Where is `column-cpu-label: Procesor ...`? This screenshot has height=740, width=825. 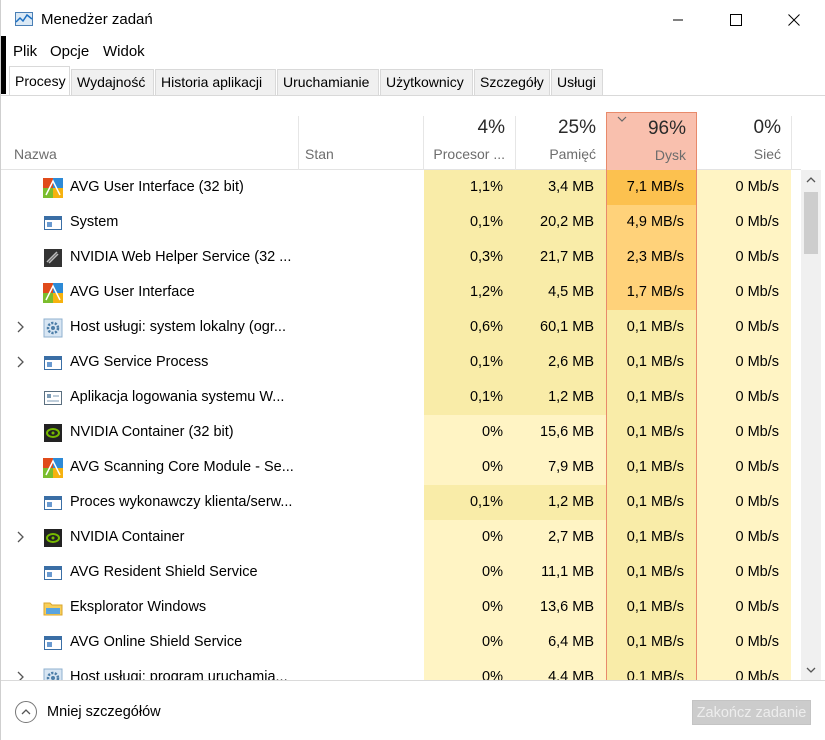 column-cpu-label: Procesor ... is located at coordinates (469, 154).